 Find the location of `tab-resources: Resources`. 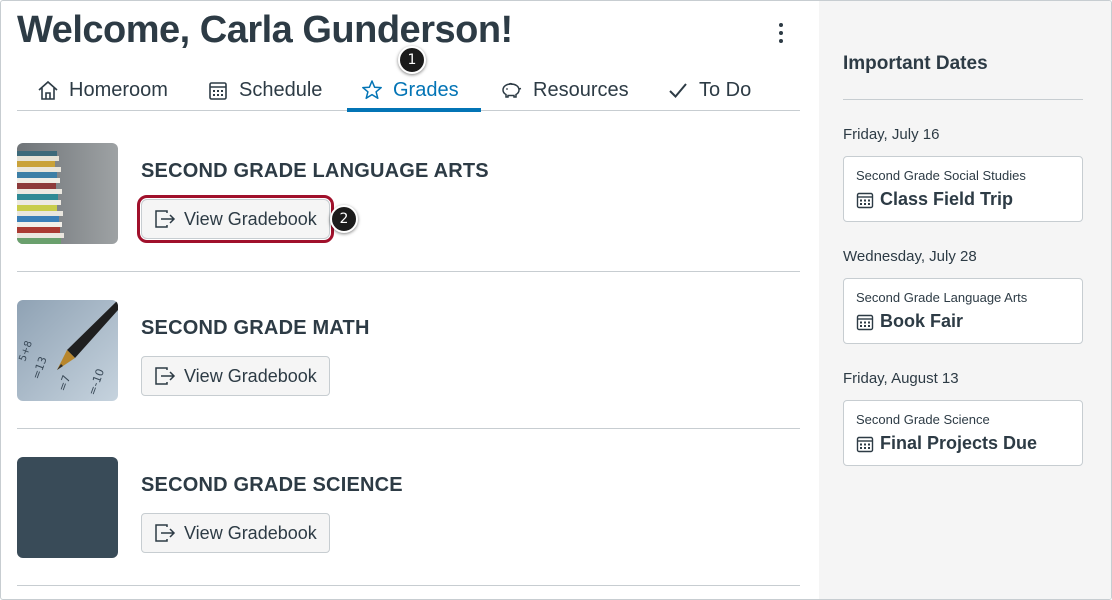

tab-resources: Resources is located at coordinates (564, 90).